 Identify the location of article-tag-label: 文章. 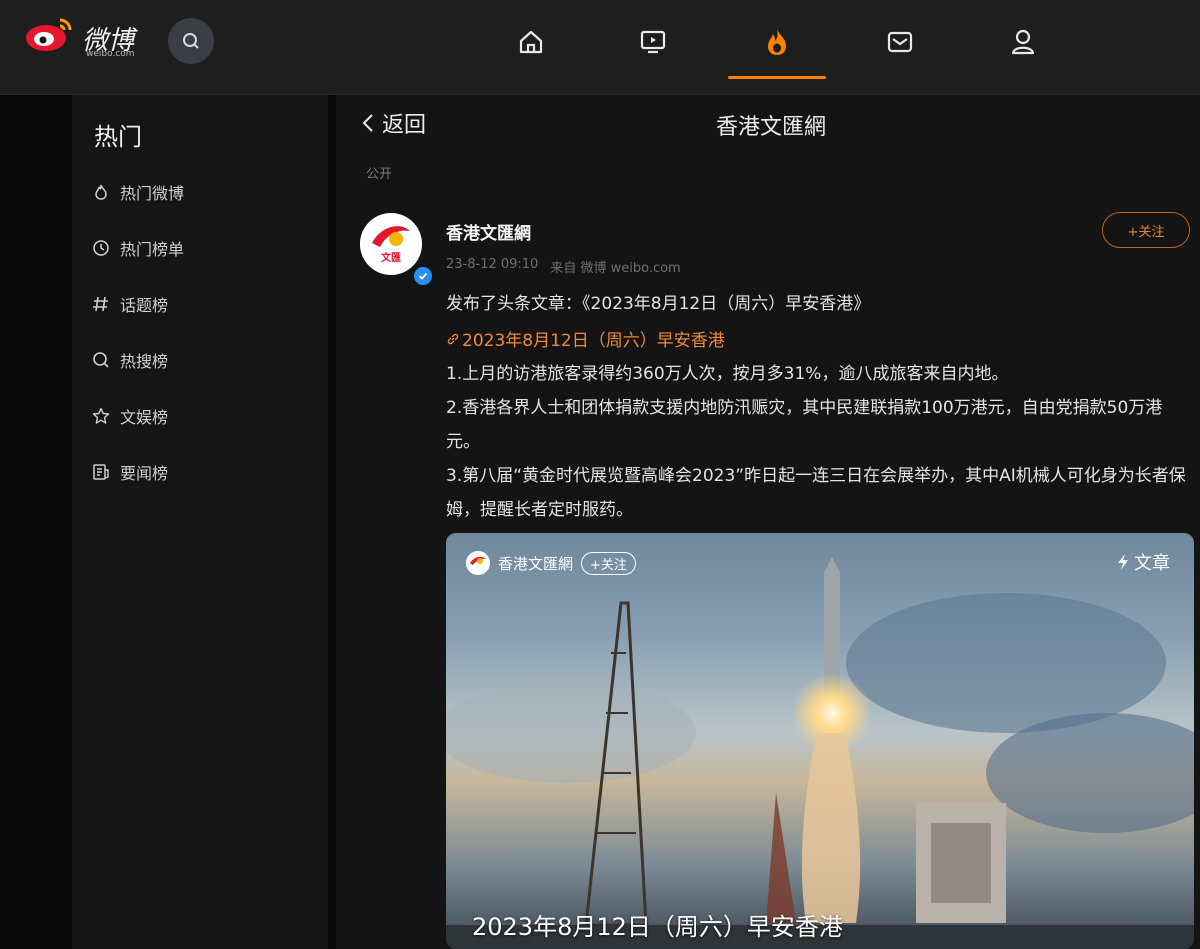
(1152, 563).